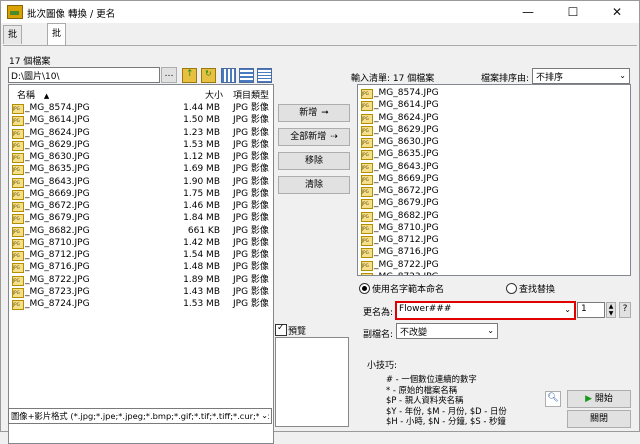 The width and height of the screenshot is (640, 444). Describe the element at coordinates (494, 203) in the screenshot. I see `list-item: _MG_8679.JPG` at that location.